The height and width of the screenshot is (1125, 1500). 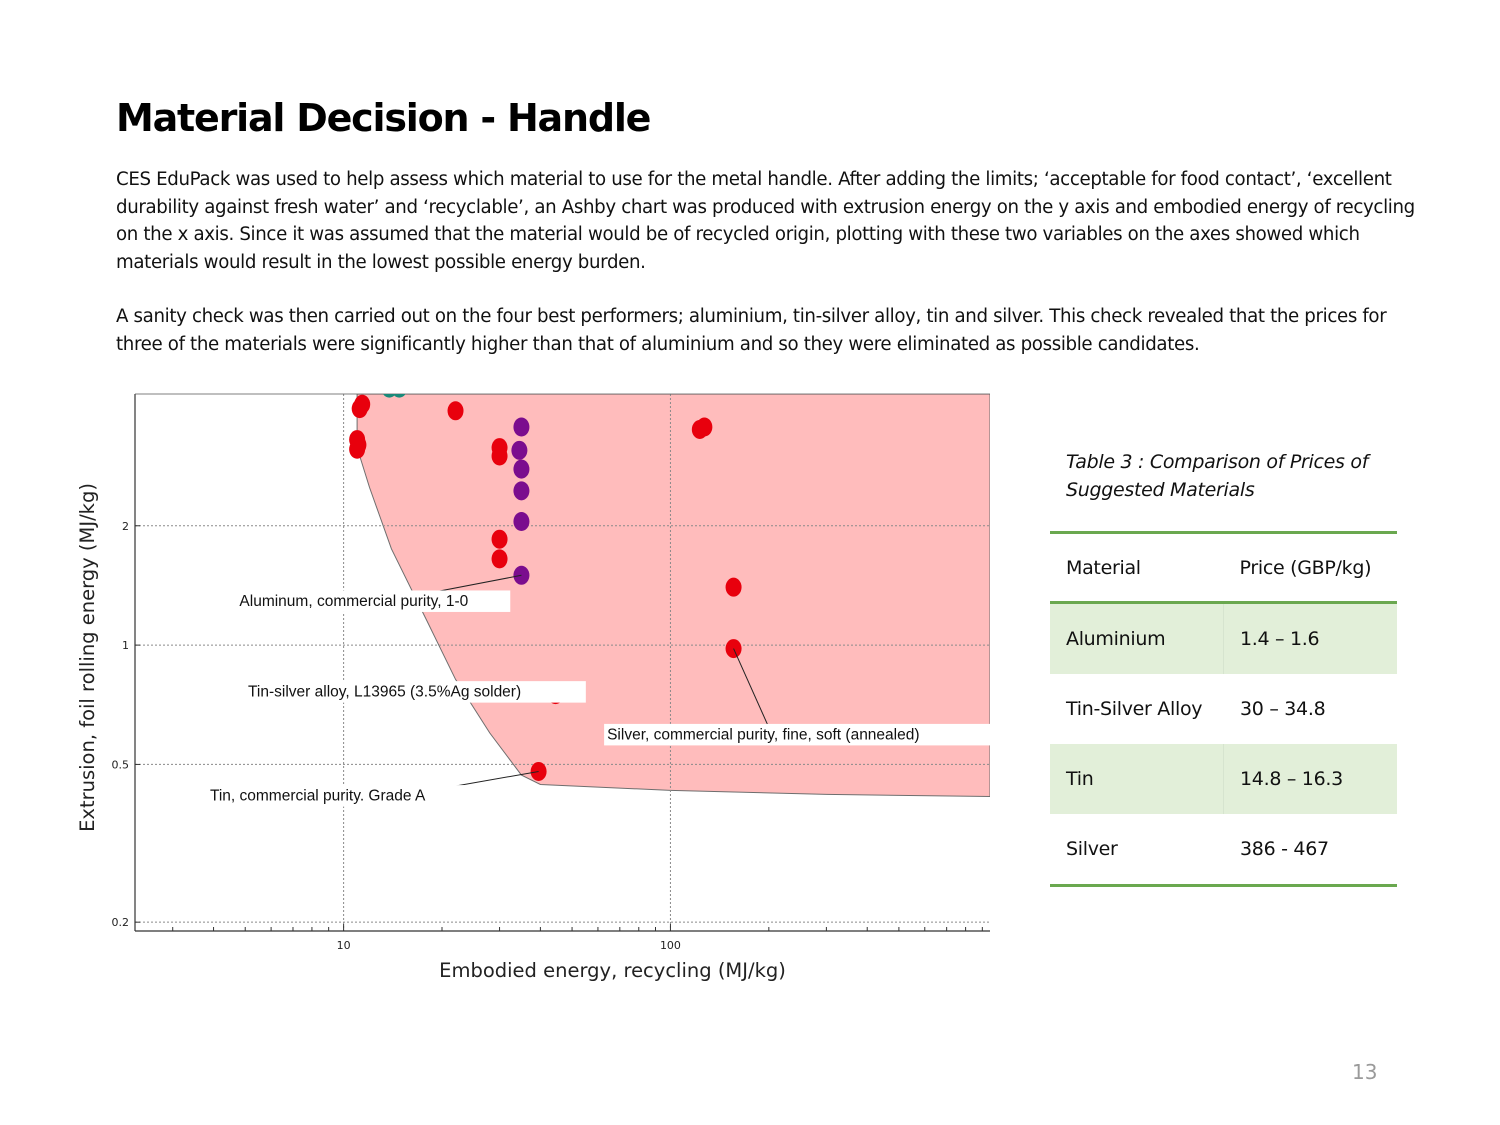 I want to click on material-cell: Tin-Silver Alloy, so click(x=1134, y=709).